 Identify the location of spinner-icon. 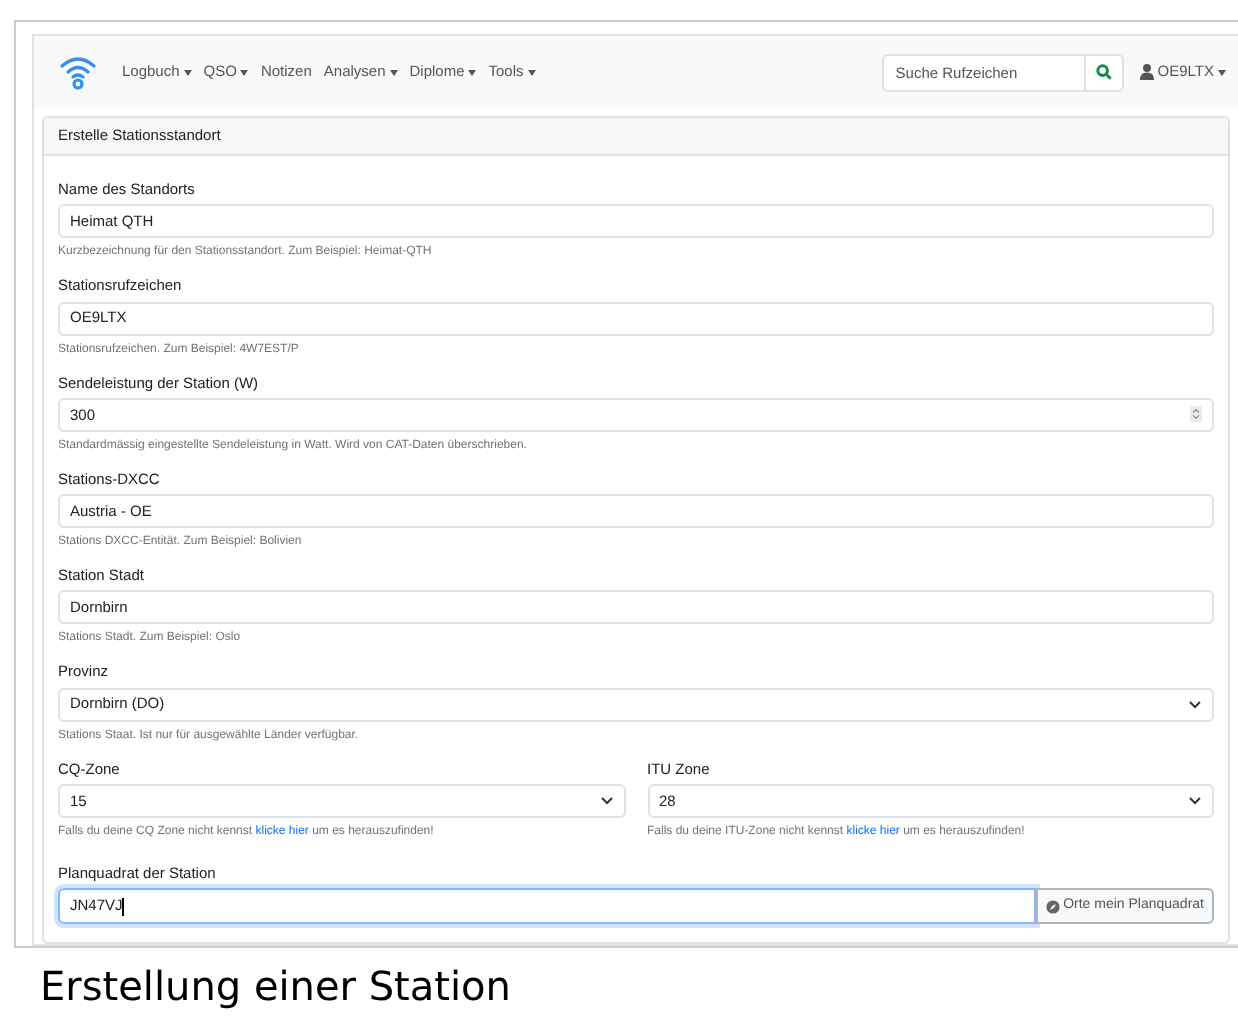
(1196, 414).